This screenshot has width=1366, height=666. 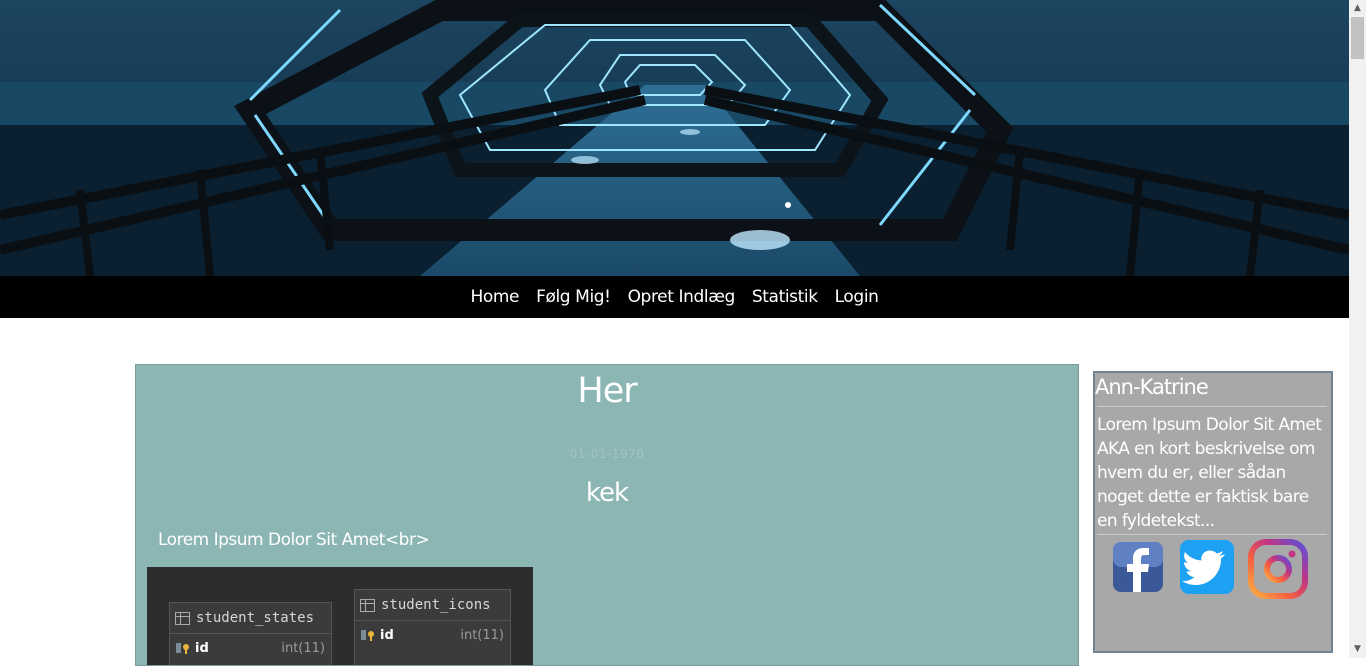 I want to click on scroll-thumb, so click(x=1357, y=38).